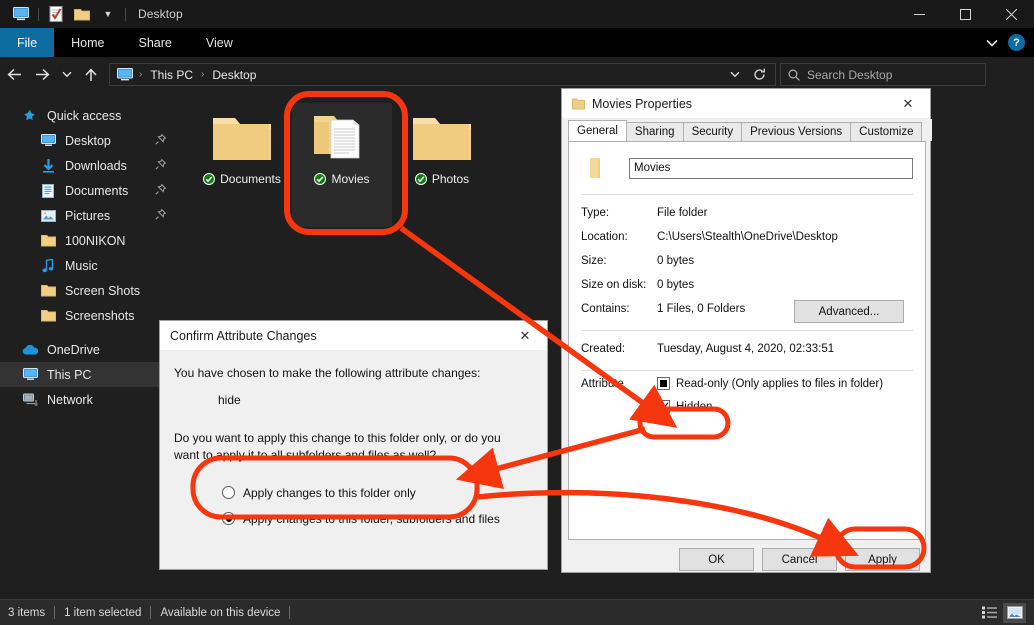 Image resolution: width=1034 pixels, height=625 pixels. I want to click on ribbon-tab-bar: File Home Share View ?, so click(517, 42).